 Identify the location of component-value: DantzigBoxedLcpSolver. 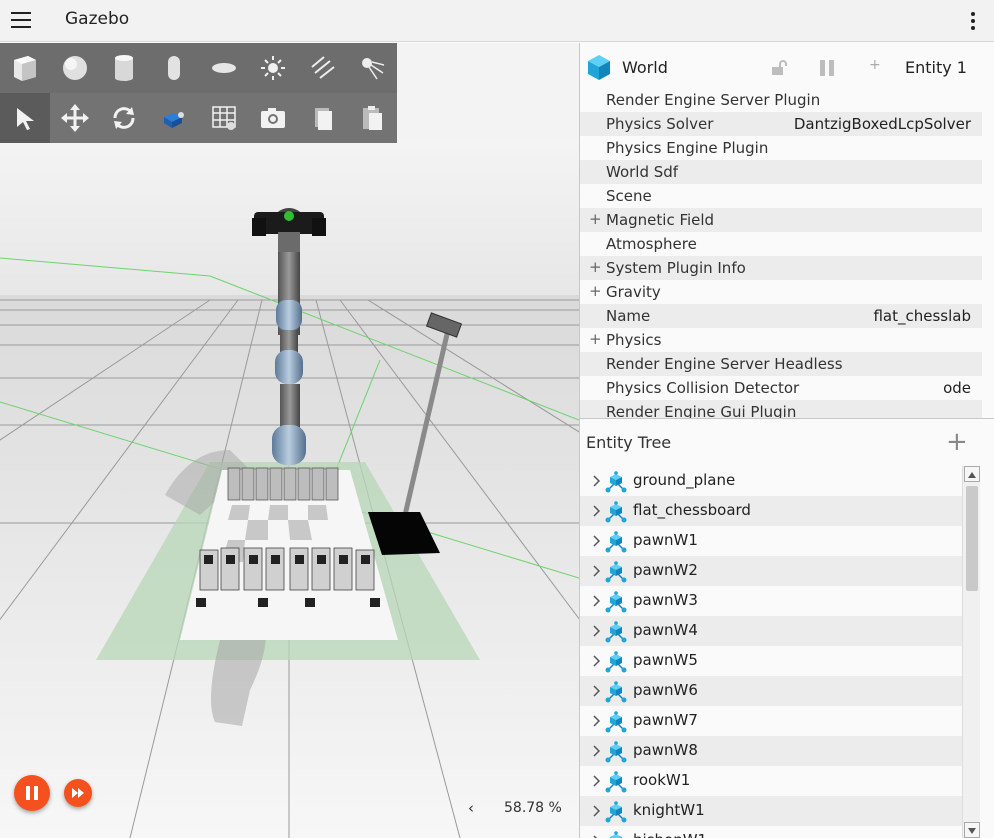
(882, 124).